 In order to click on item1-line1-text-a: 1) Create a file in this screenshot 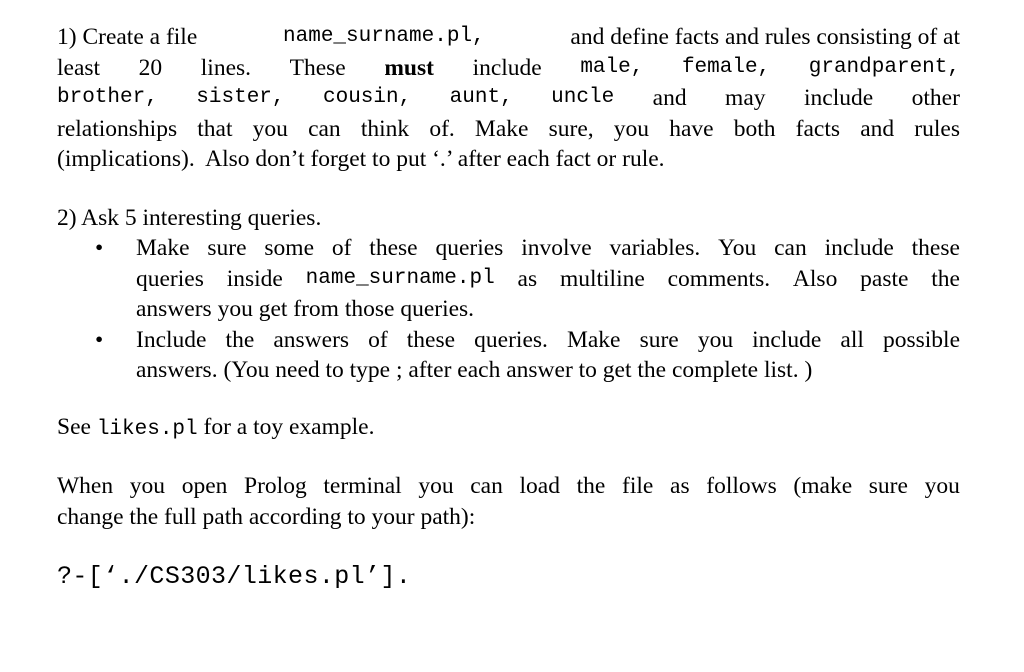, I will do `click(130, 37)`.